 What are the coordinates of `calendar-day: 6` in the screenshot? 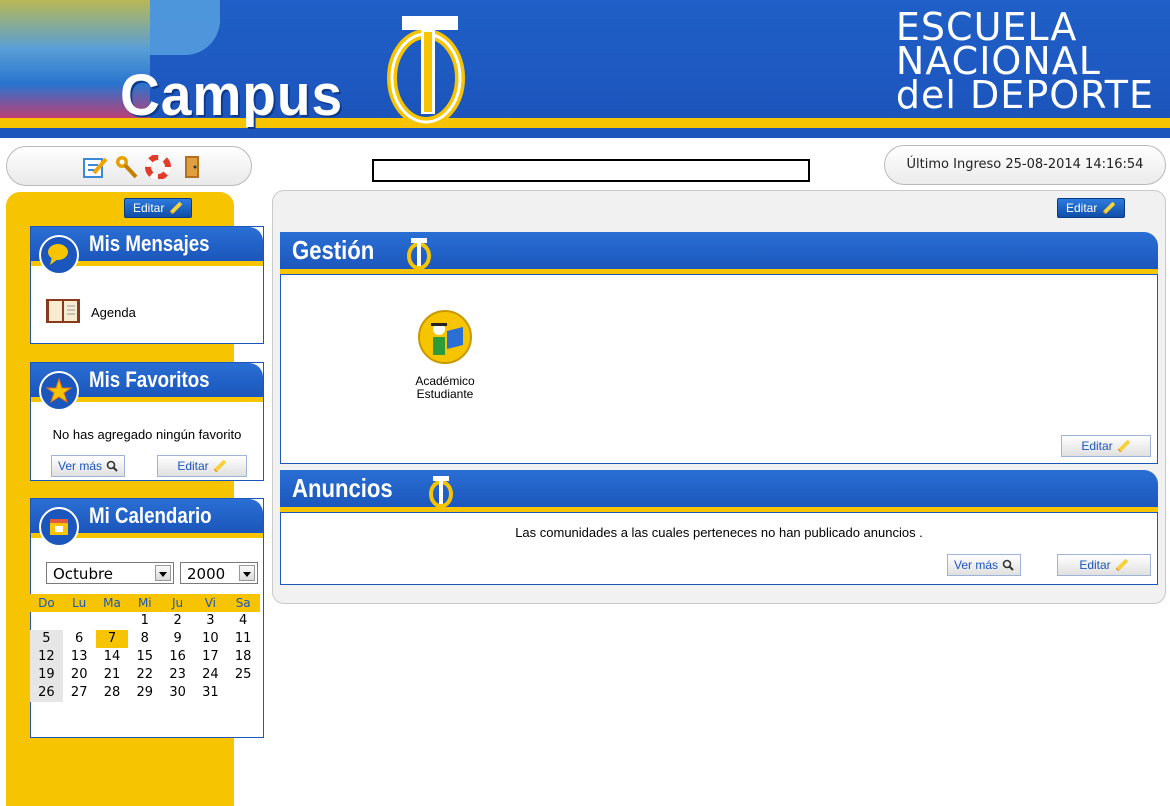 It's located at (79, 639).